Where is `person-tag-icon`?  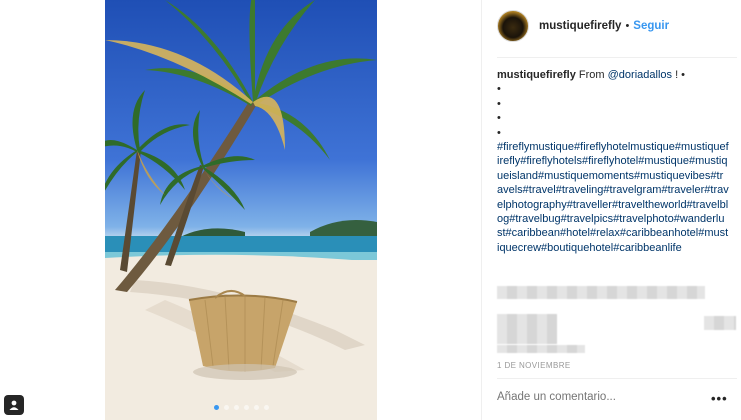 person-tag-icon is located at coordinates (14, 405).